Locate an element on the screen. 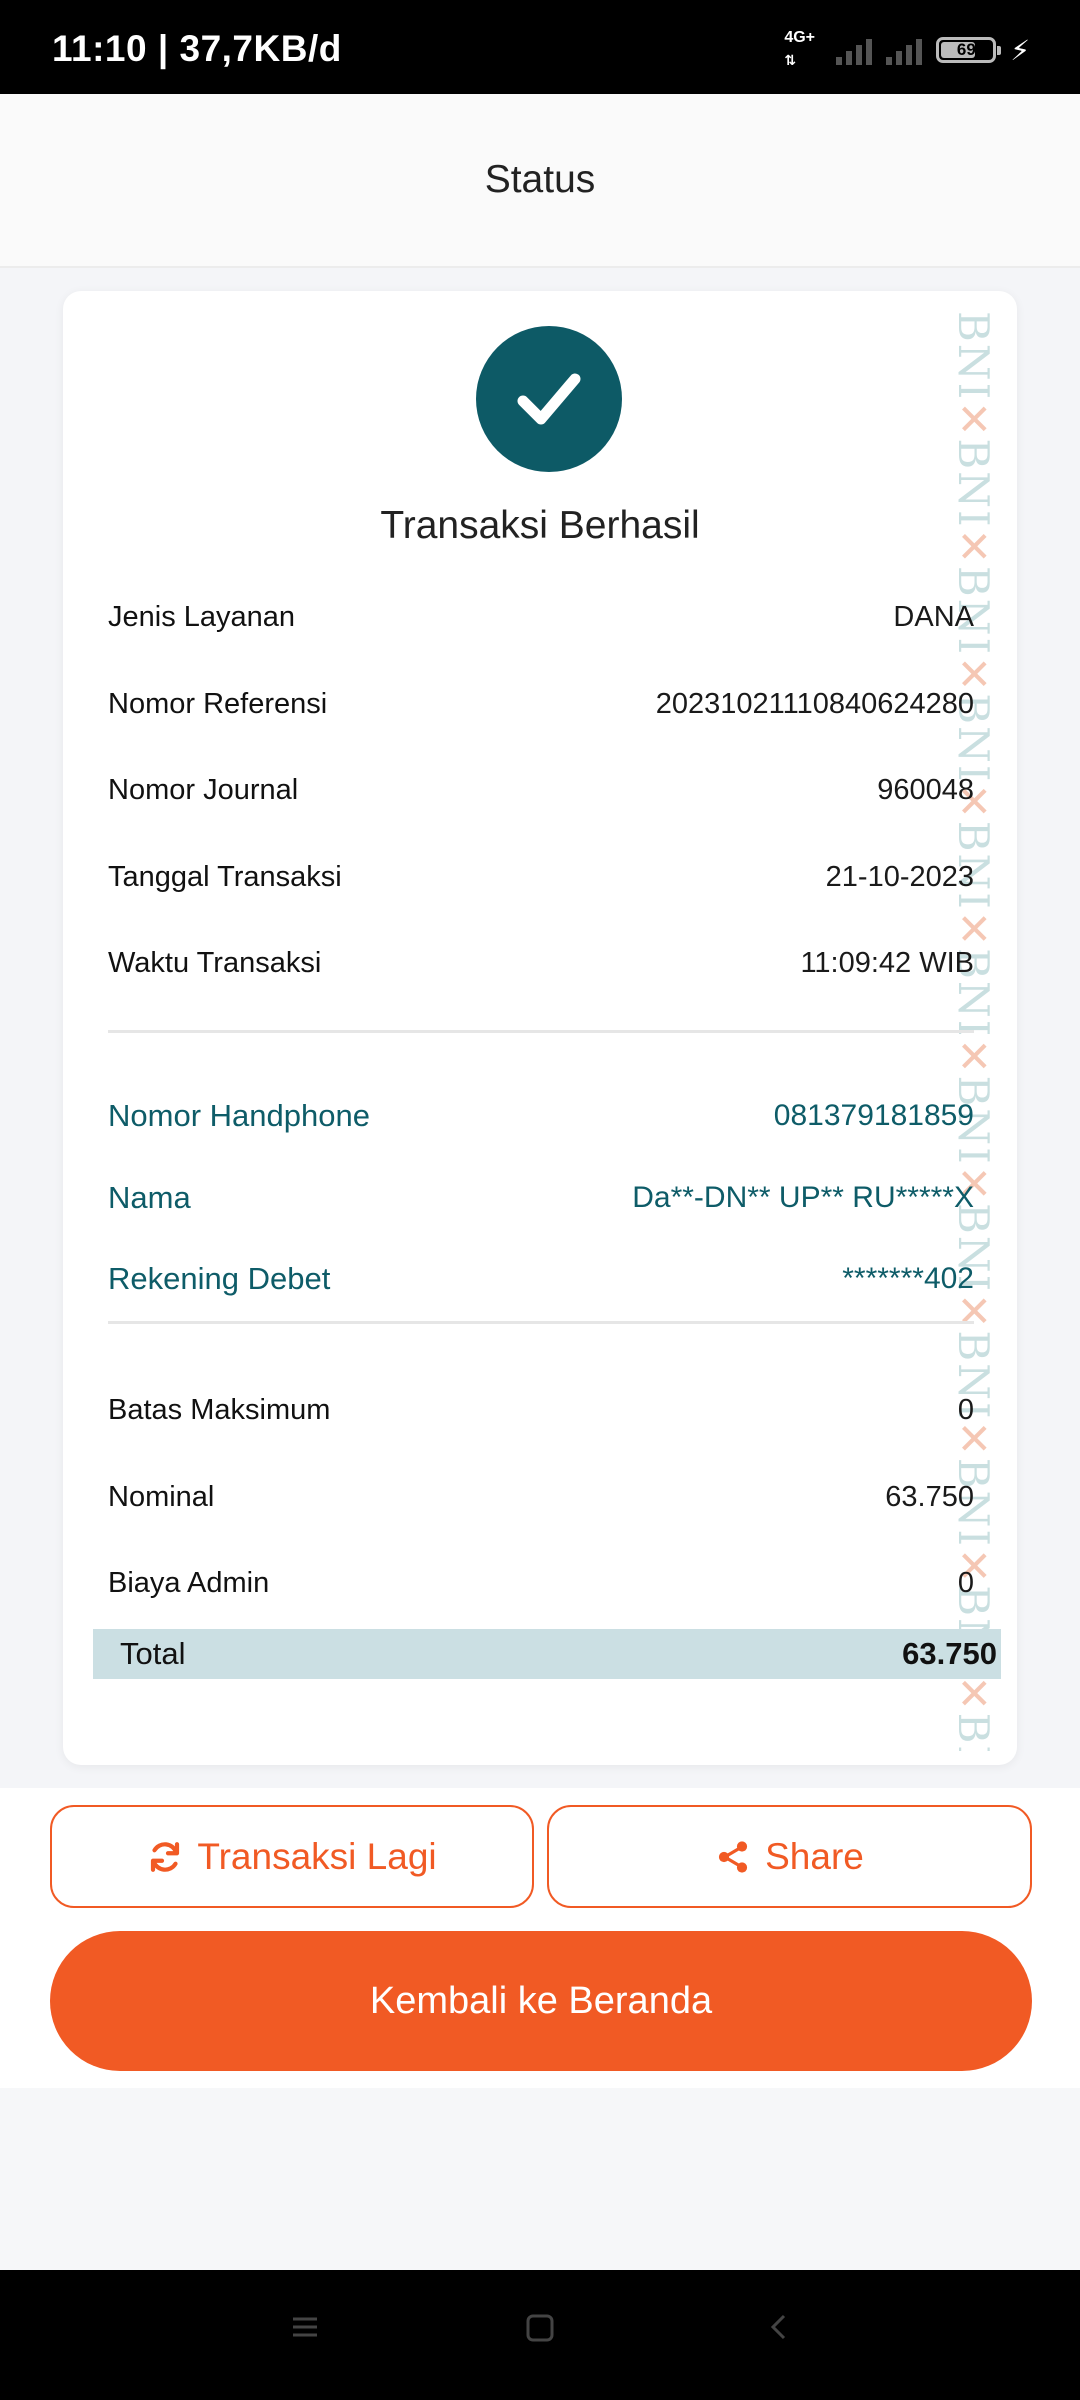  signal-icon is located at coordinates (854, 50).